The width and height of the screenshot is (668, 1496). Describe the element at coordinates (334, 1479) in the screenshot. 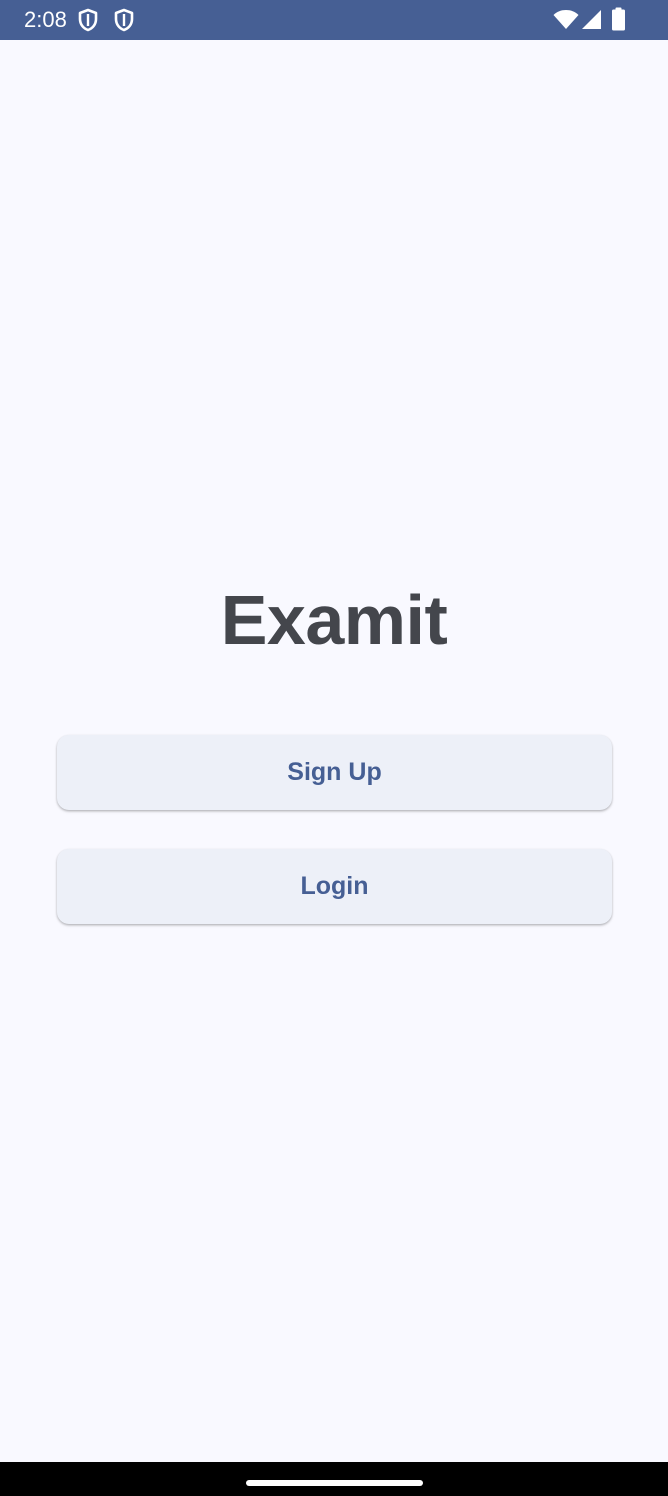

I see `navigation-bar` at that location.